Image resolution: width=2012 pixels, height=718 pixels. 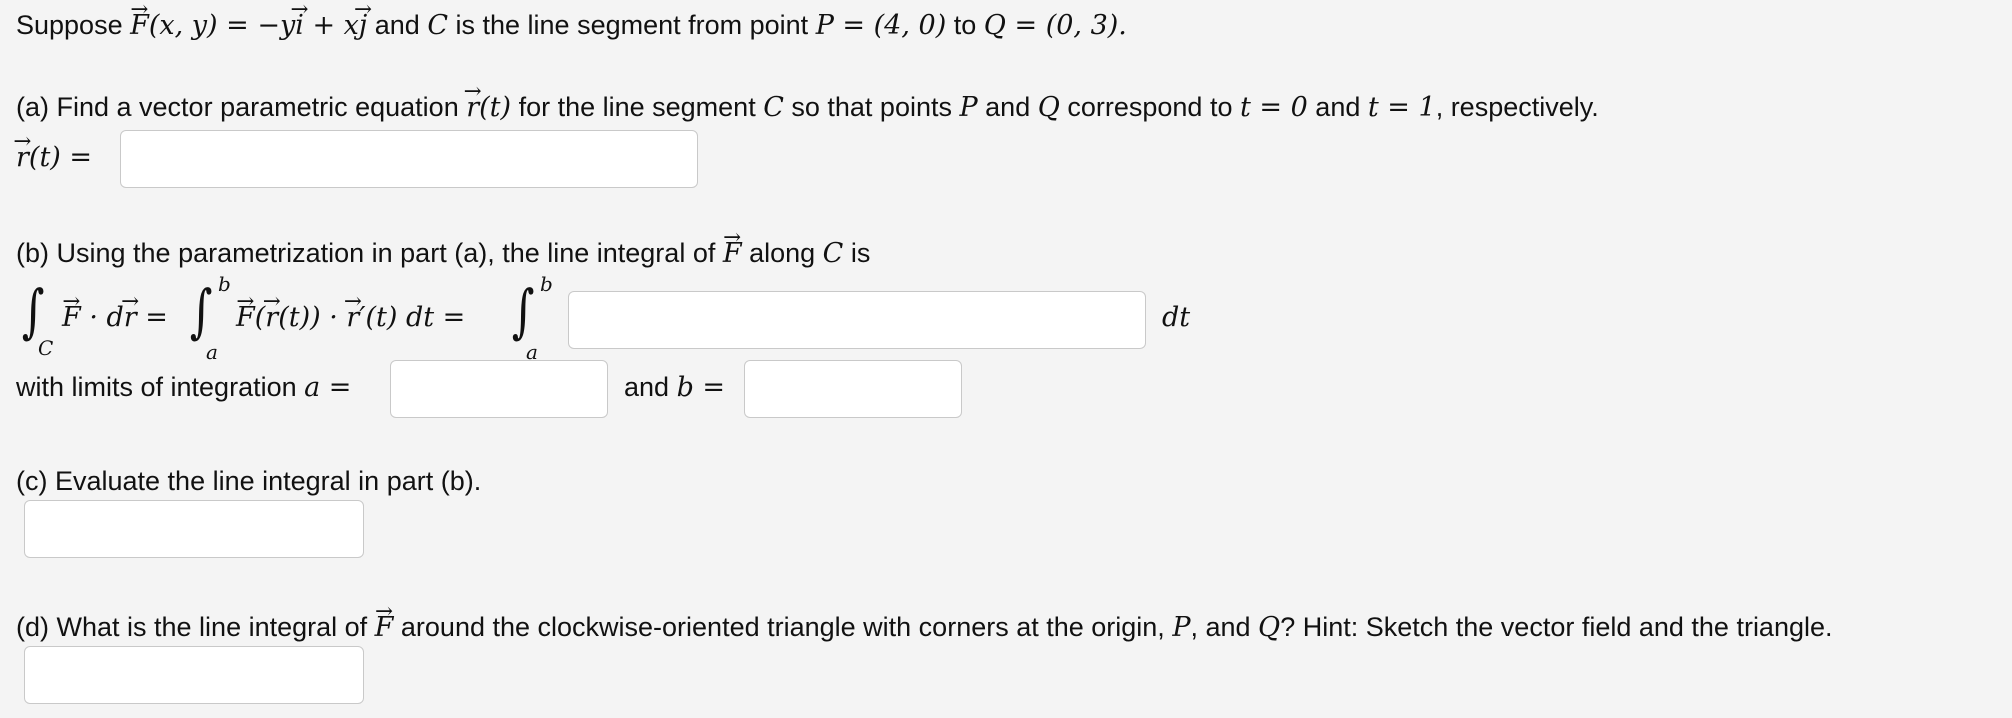 What do you see at coordinates (241, 107) in the screenshot?
I see `part-a-prefix: (a) Find a vector parametric equation` at bounding box center [241, 107].